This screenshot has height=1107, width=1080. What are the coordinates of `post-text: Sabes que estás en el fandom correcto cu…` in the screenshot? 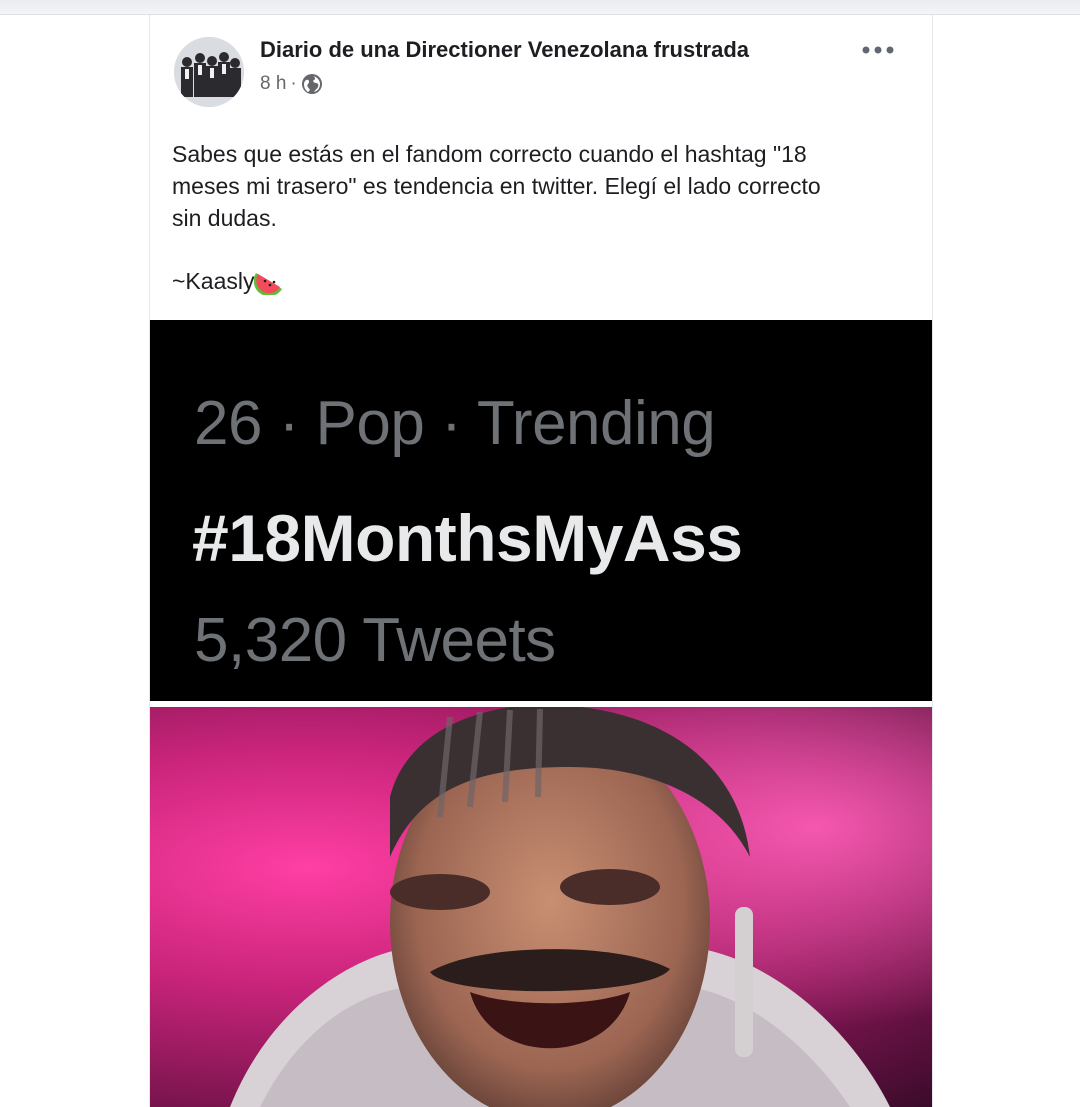 It's located at (542, 186).